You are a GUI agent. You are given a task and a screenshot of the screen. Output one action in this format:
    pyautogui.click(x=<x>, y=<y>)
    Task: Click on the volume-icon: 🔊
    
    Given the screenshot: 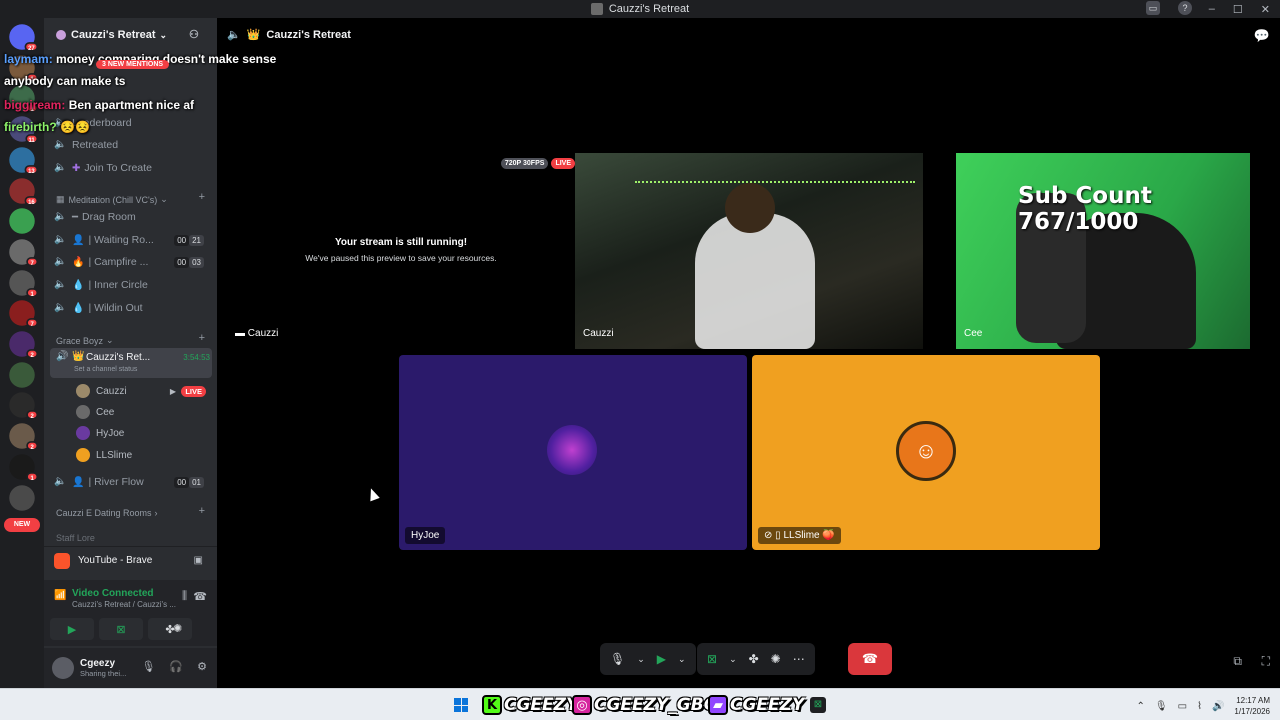 What is the action you would take?
    pyautogui.click(x=1218, y=706)
    